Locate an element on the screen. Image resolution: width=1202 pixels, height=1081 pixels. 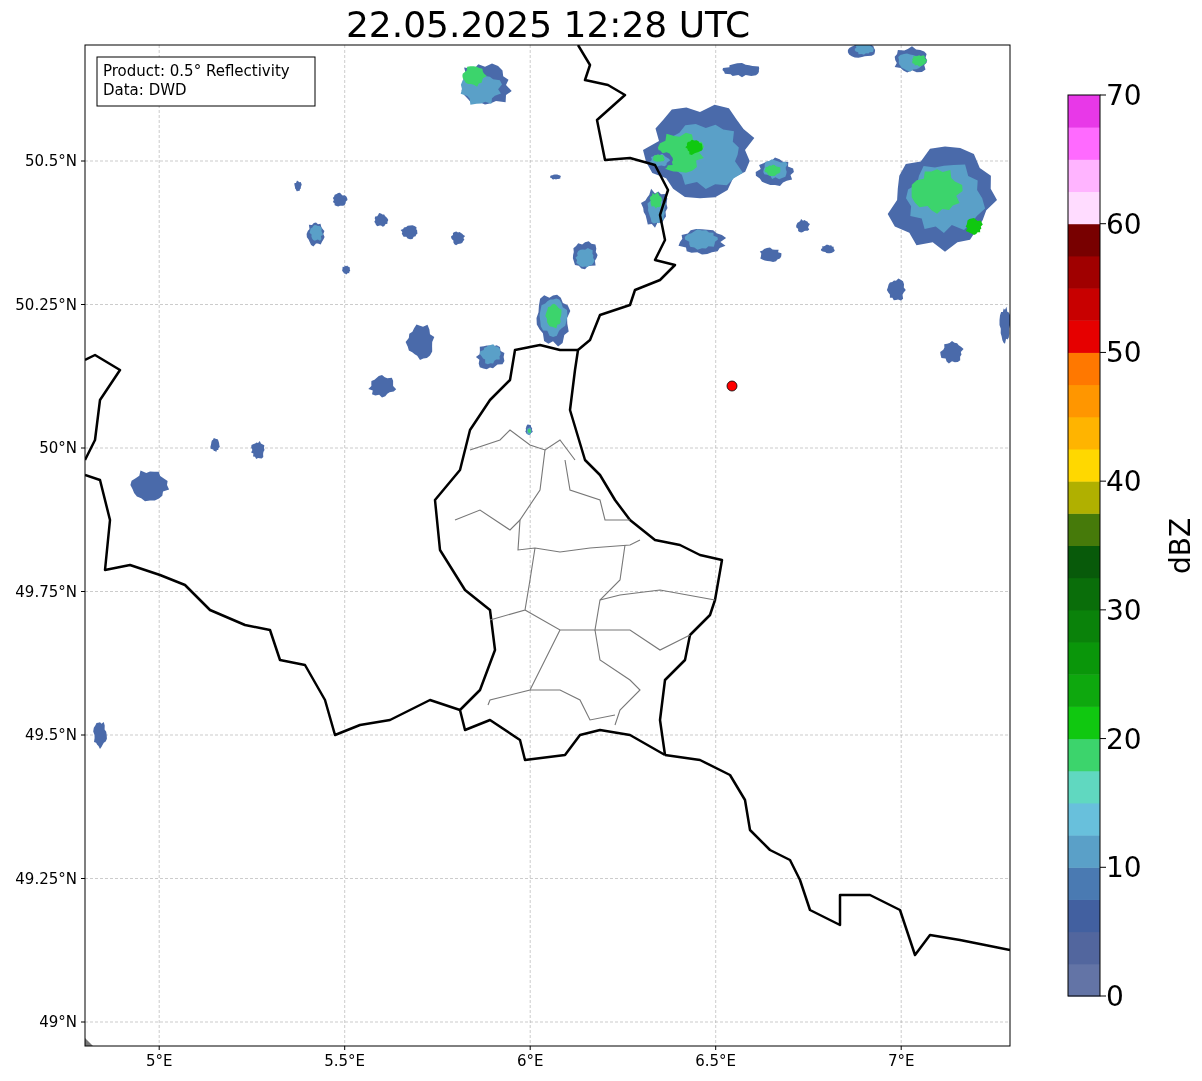
axis-tick-label: 6°E is located at coordinates (530, 1061).